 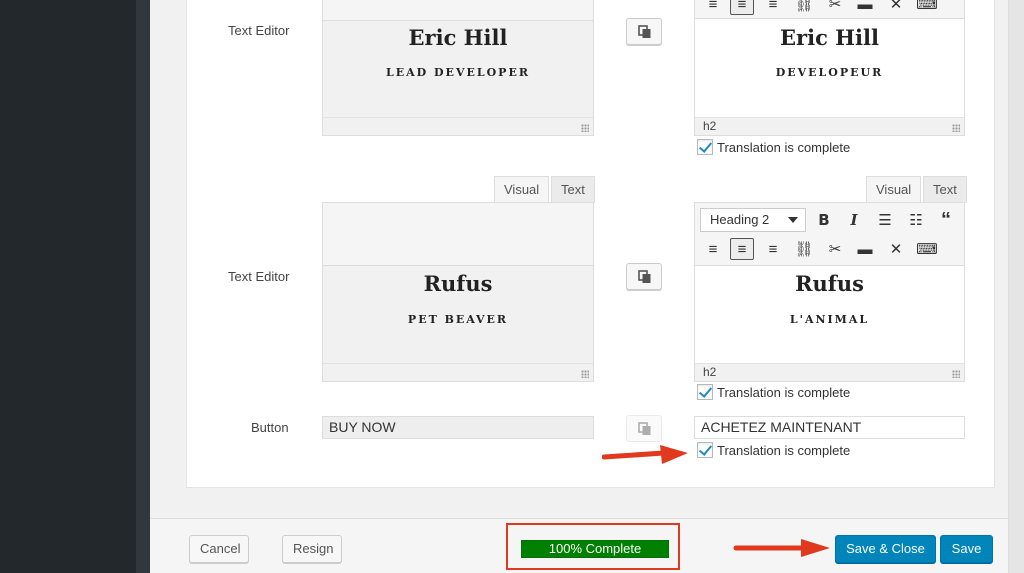 I want to click on translation-subtitle-1: DEVELOPEUR, so click(x=829, y=72).